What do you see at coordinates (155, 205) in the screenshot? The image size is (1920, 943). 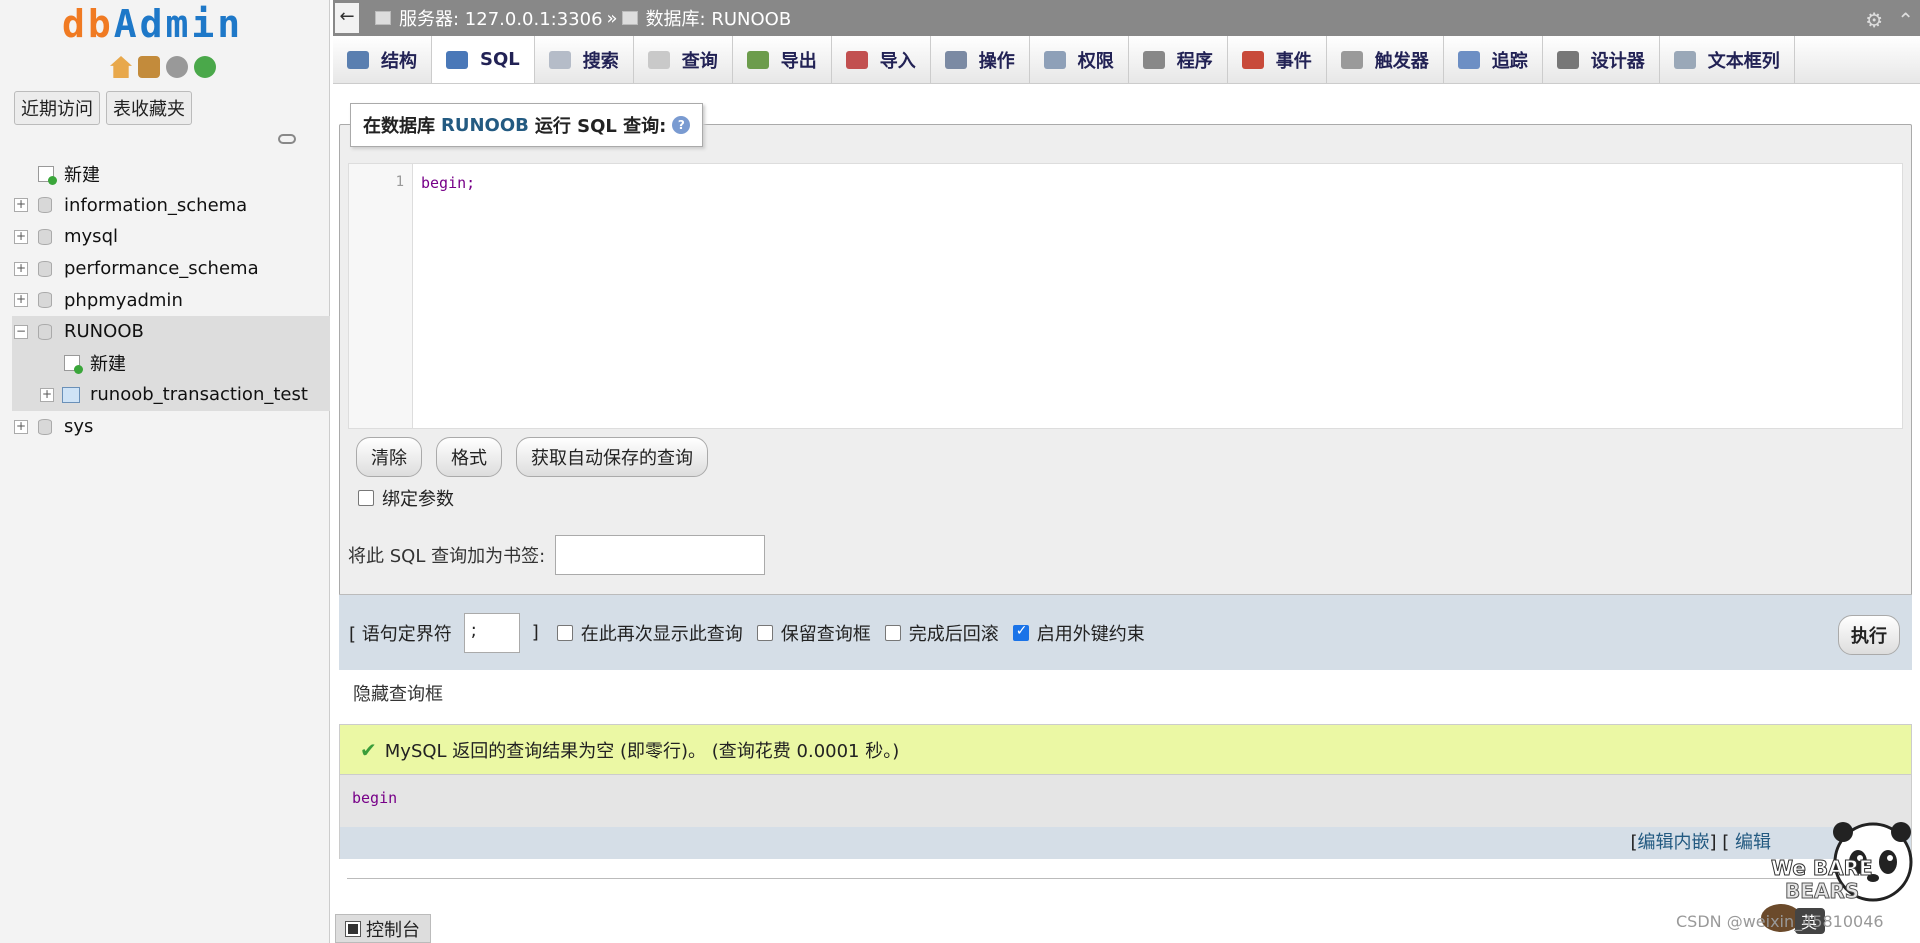 I see `tree-item-label: information_schema` at bounding box center [155, 205].